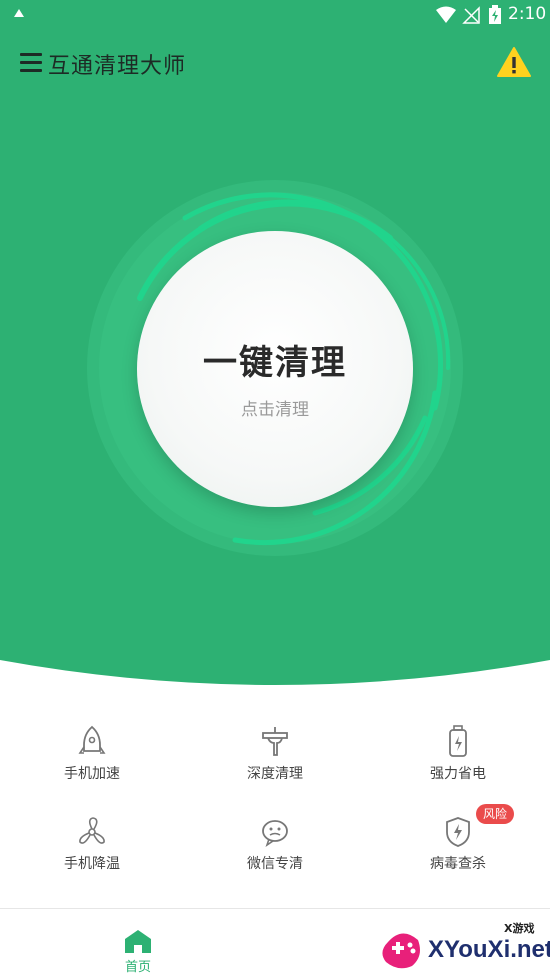 The width and height of the screenshot is (550, 980). Describe the element at coordinates (275, 410) in the screenshot. I see `clean-subtitle: 点击清理` at that location.